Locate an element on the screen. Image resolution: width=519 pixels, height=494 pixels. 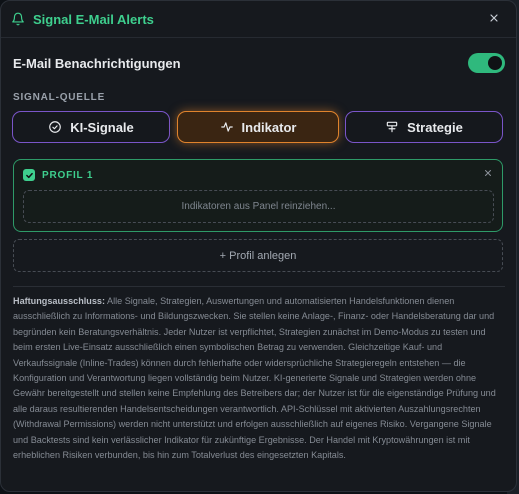
profile-title: PROFIL 1 is located at coordinates (58, 175).